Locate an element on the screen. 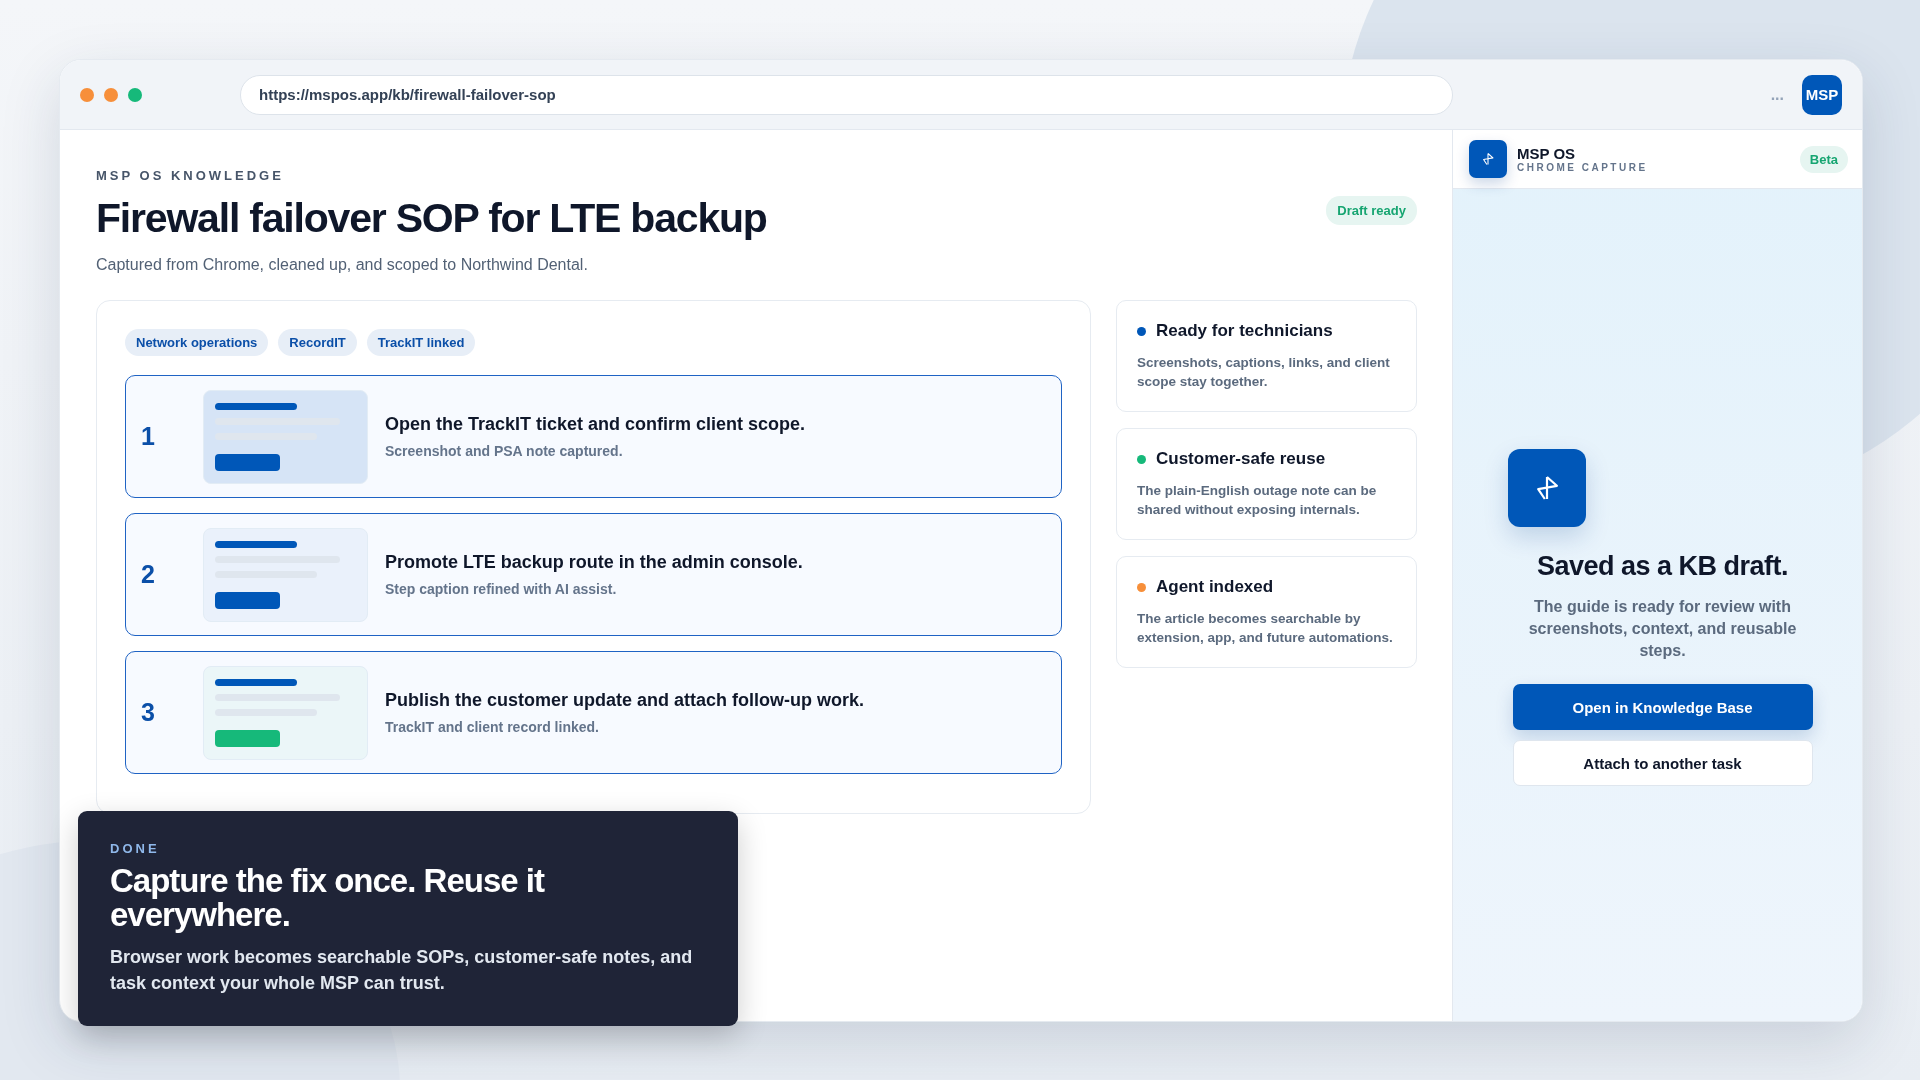 This screenshot has width=1920, height=1080. section-label: MSP OS KNOWLEDGE is located at coordinates (190, 175).